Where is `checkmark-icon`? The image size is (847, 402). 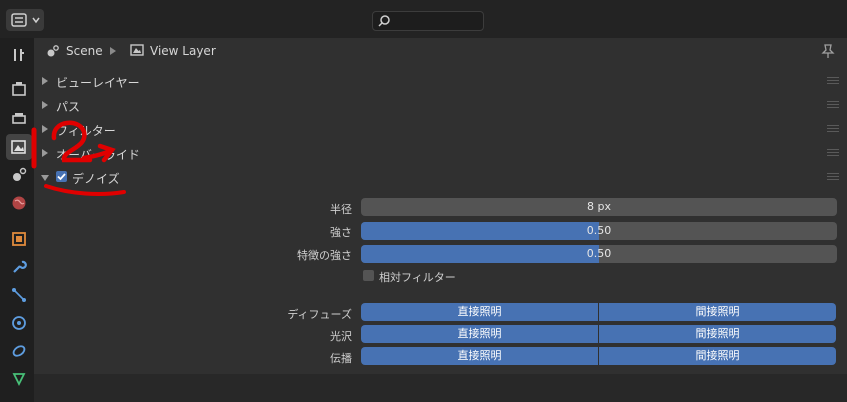
checkmark-icon is located at coordinates (61, 177).